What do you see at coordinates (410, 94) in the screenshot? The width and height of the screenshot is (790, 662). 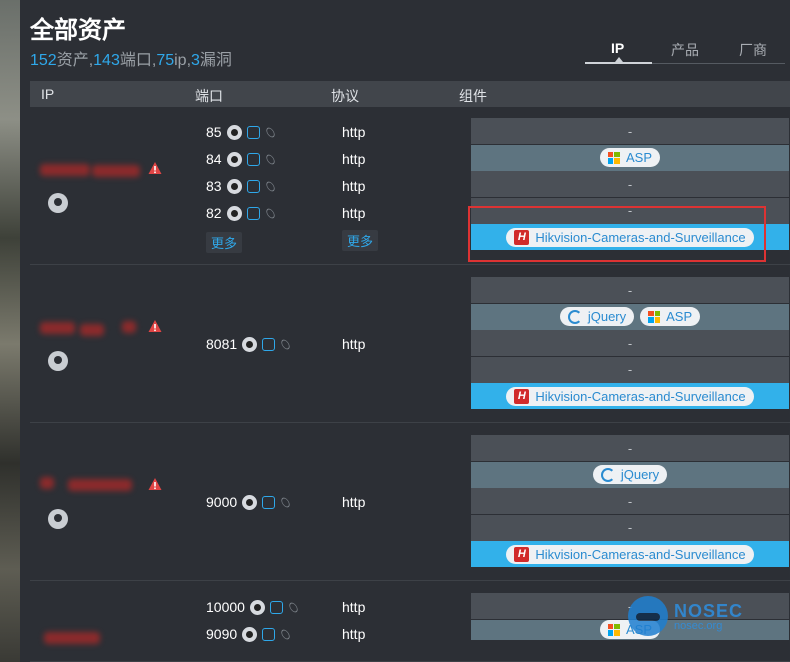 I see `table-header: IP 端口 协议 组件` at bounding box center [410, 94].